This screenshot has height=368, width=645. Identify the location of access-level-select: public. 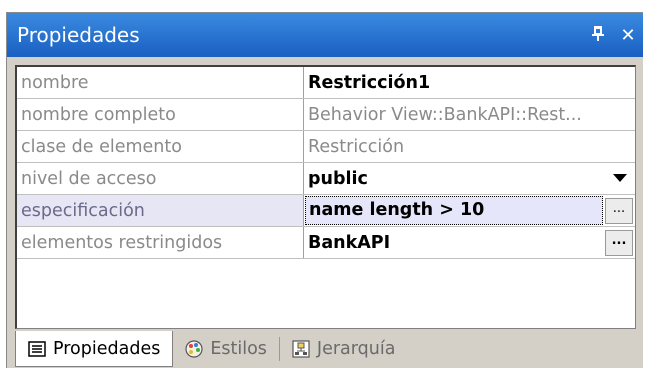
(469, 178).